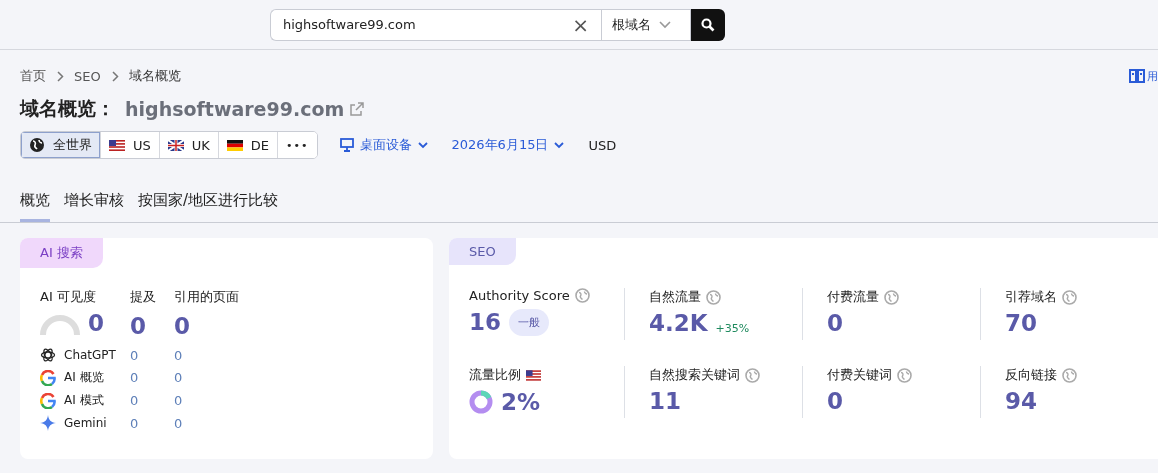  What do you see at coordinates (646, 24) in the screenshot?
I see `scope-dropdown: 根域名` at bounding box center [646, 24].